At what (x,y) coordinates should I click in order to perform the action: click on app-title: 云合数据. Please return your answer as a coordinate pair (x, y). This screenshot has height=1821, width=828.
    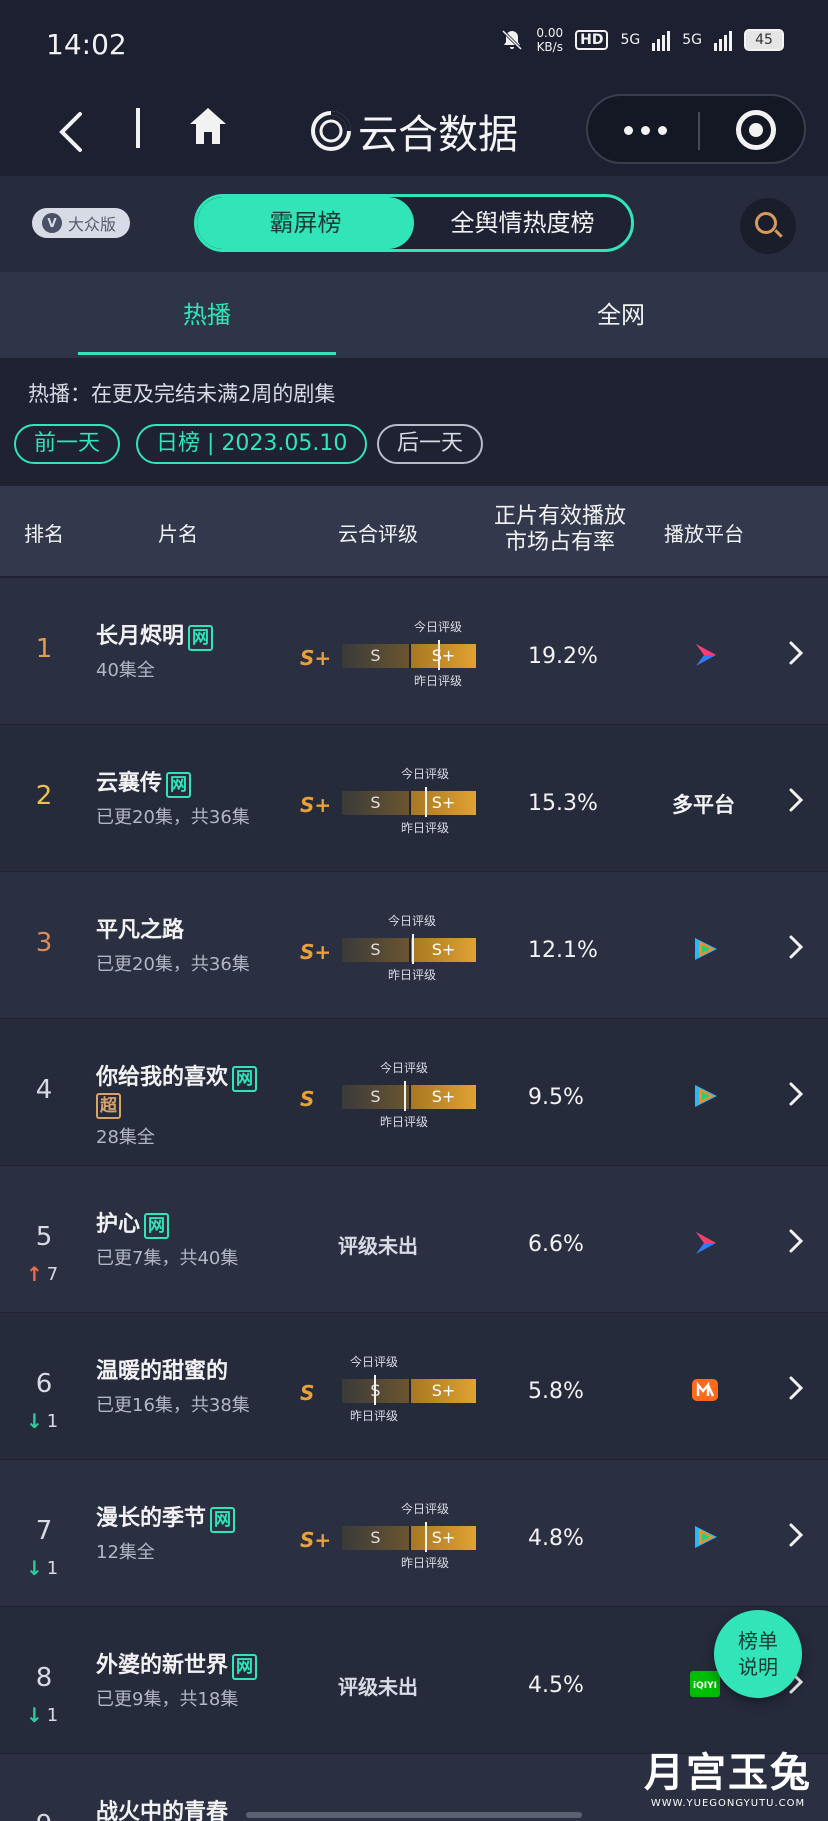
    Looking at the image, I should click on (414, 131).